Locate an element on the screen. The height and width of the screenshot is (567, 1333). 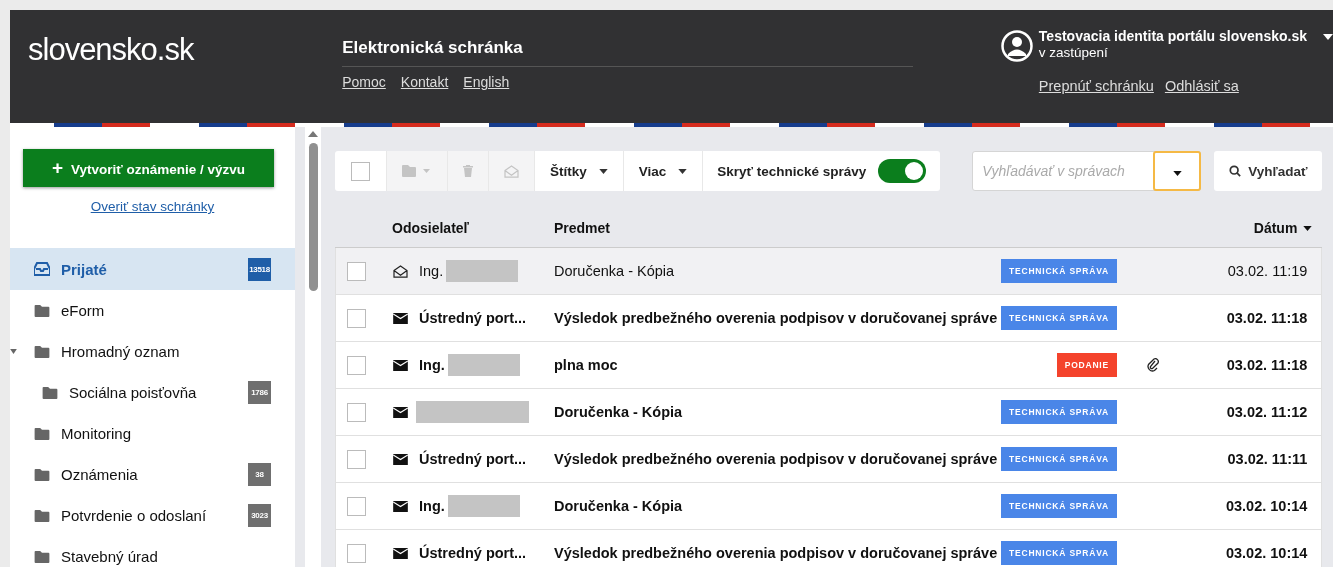
sidebar-item: eForm is located at coordinates (152, 310).